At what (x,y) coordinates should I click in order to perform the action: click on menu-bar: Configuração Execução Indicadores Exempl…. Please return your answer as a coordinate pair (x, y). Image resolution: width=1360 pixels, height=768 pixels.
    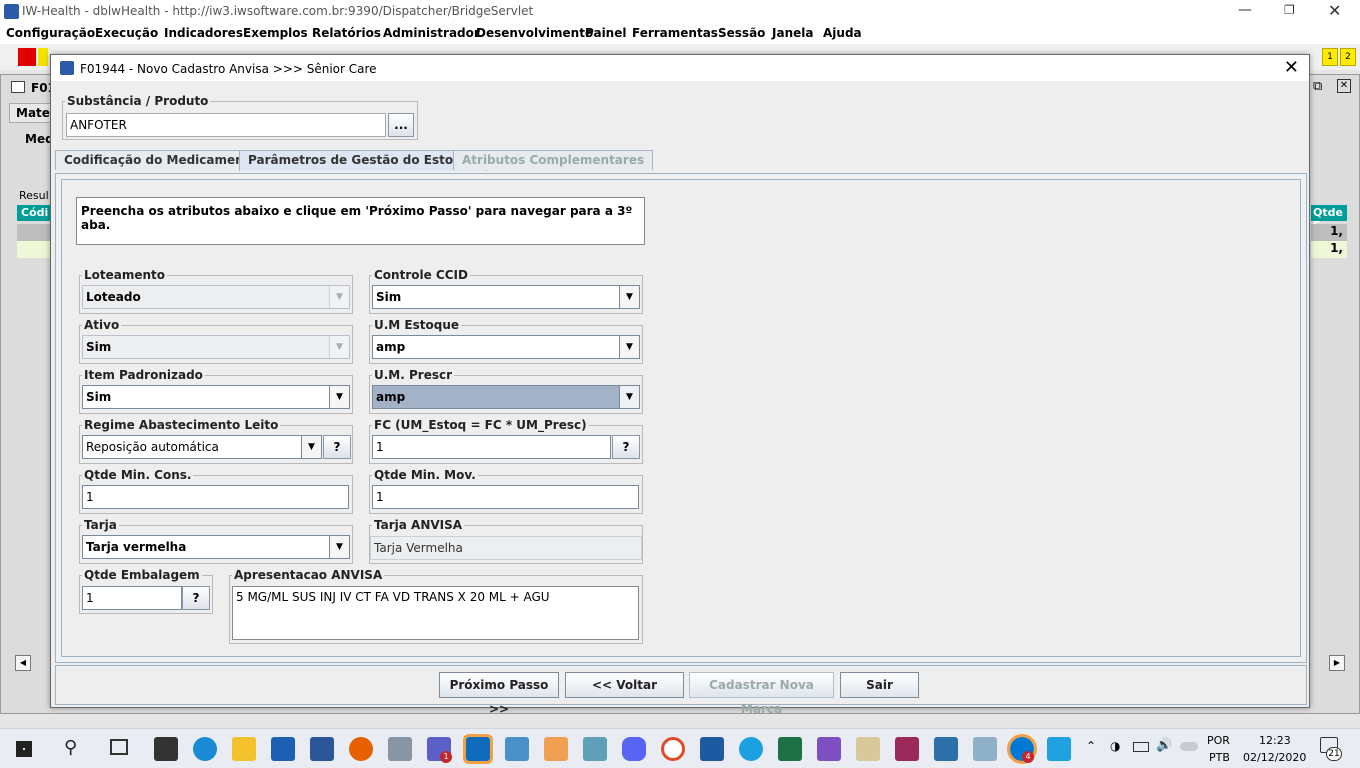
    Looking at the image, I should click on (680, 34).